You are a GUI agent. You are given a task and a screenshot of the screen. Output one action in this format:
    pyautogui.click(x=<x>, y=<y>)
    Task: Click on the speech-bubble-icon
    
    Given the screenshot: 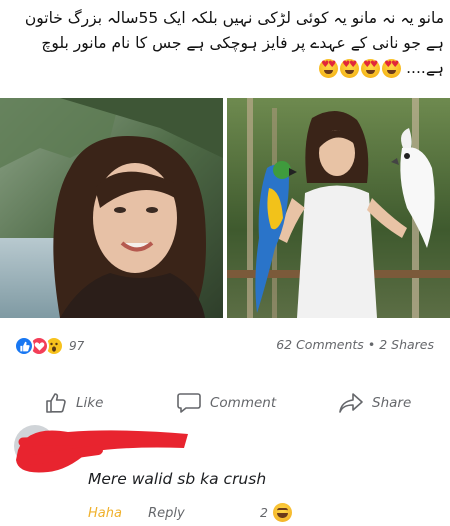 What is the action you would take?
    pyautogui.click(x=189, y=403)
    